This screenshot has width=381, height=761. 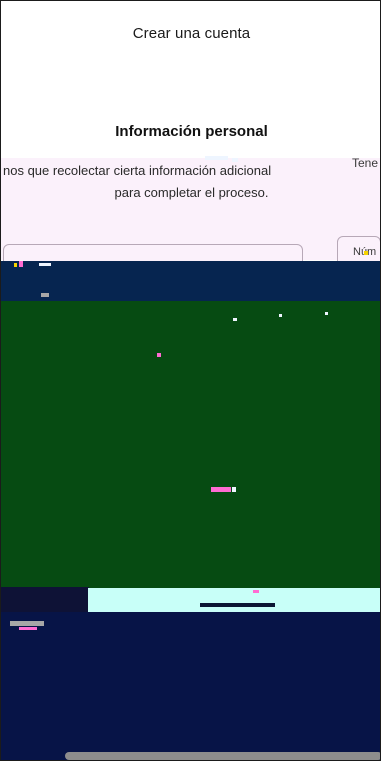 What do you see at coordinates (45, 600) in the screenshot?
I see `glitch-strip-dark` at bounding box center [45, 600].